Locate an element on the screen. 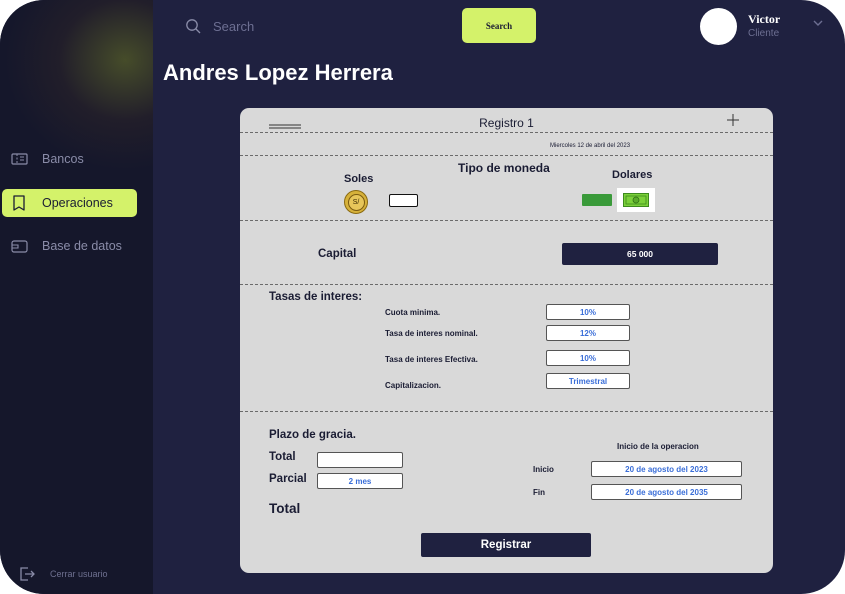 This screenshot has width=845, height=594. soles-symbol: S/ is located at coordinates (356, 202).